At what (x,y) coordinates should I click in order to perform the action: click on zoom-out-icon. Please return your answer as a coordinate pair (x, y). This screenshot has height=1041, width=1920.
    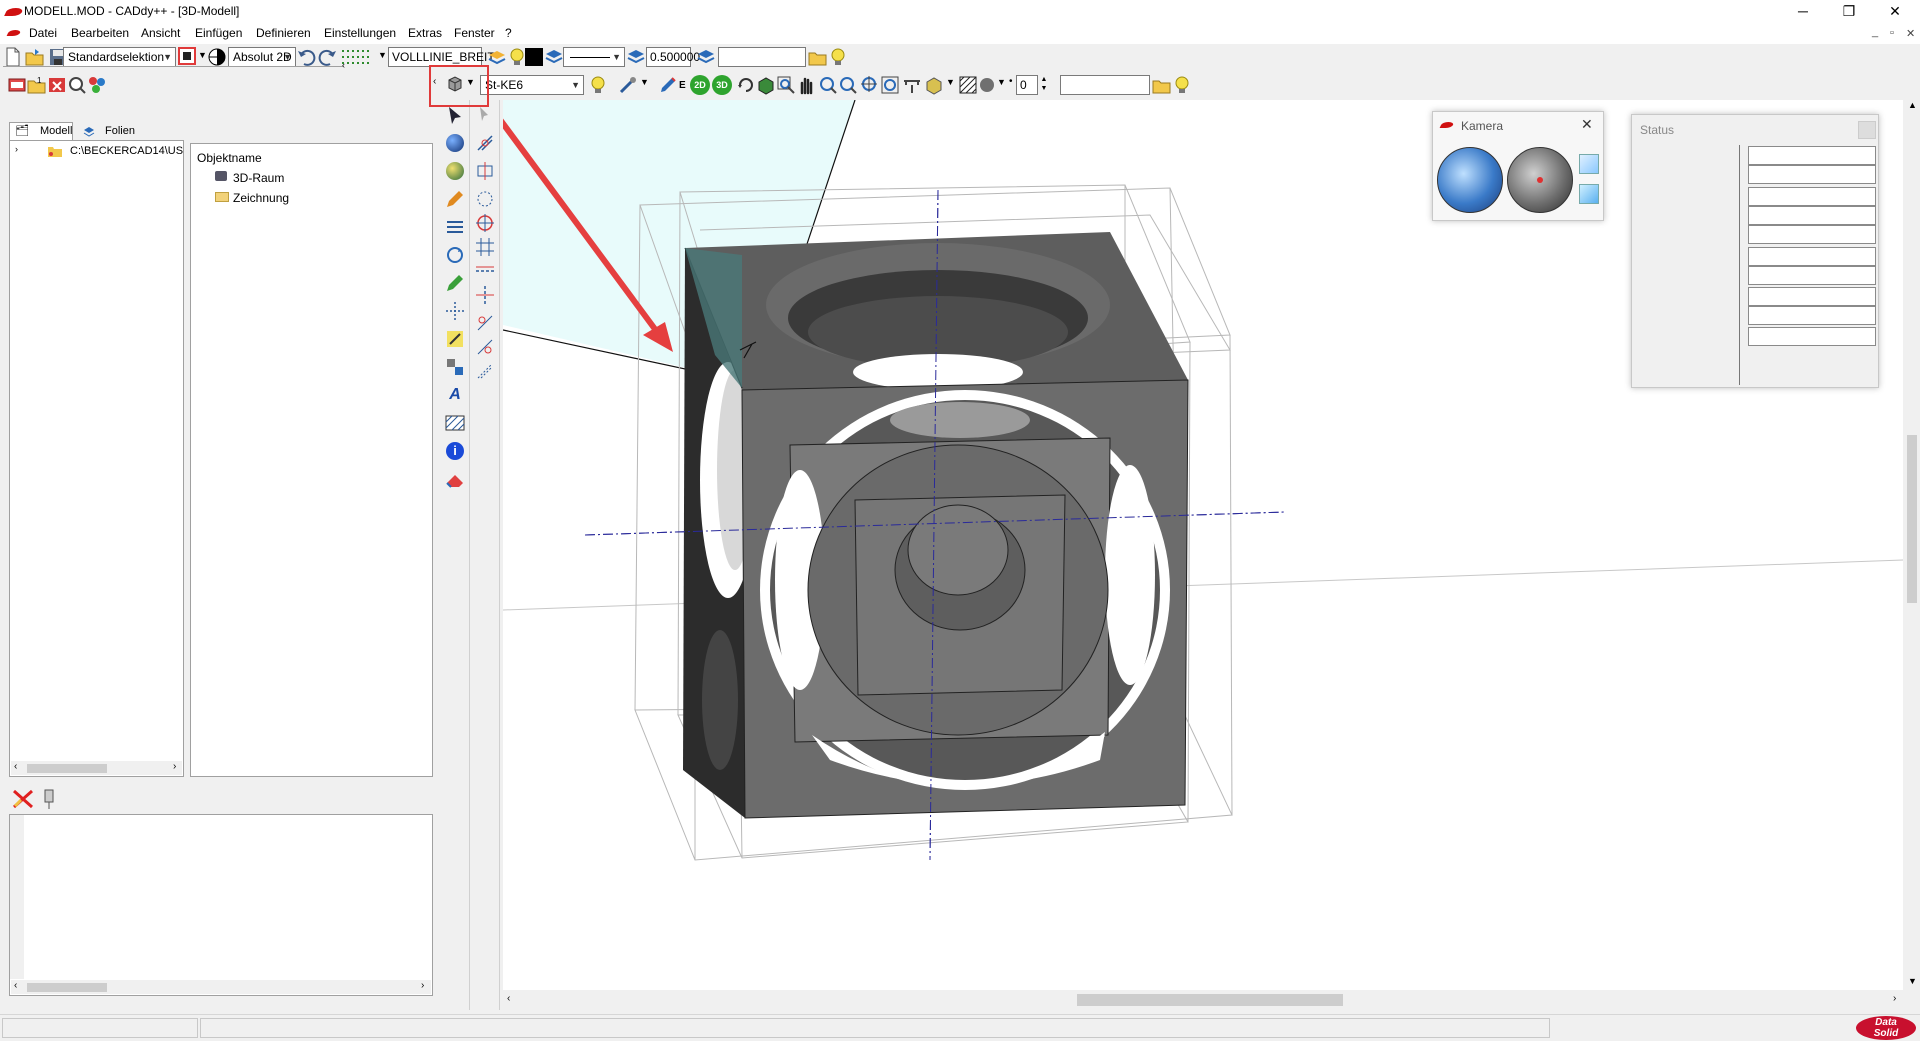
    Looking at the image, I should click on (848, 85).